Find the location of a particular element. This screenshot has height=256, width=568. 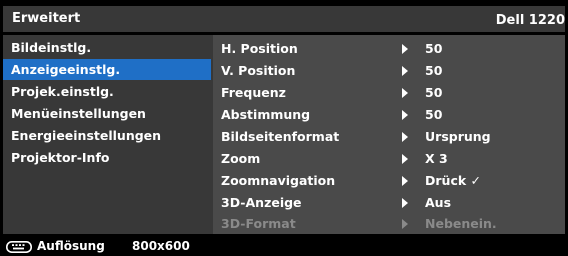

setting-value: Ursprung is located at coordinates (458, 136).